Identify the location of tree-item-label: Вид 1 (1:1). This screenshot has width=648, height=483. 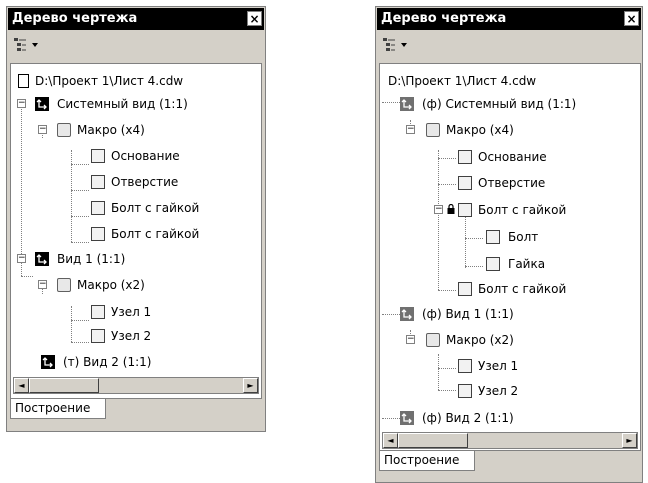
(91, 259).